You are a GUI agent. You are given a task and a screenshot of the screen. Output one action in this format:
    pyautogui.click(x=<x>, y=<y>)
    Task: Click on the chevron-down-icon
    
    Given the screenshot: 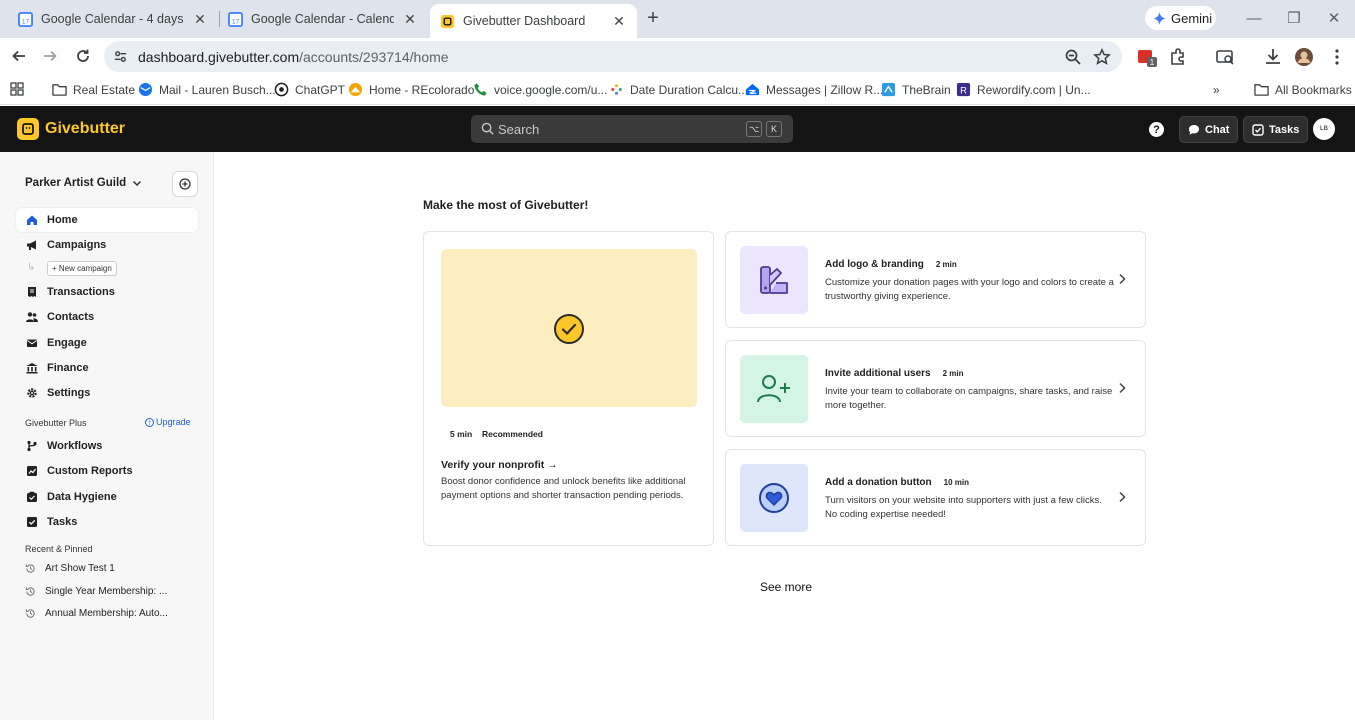 What is the action you would take?
    pyautogui.click(x=137, y=183)
    